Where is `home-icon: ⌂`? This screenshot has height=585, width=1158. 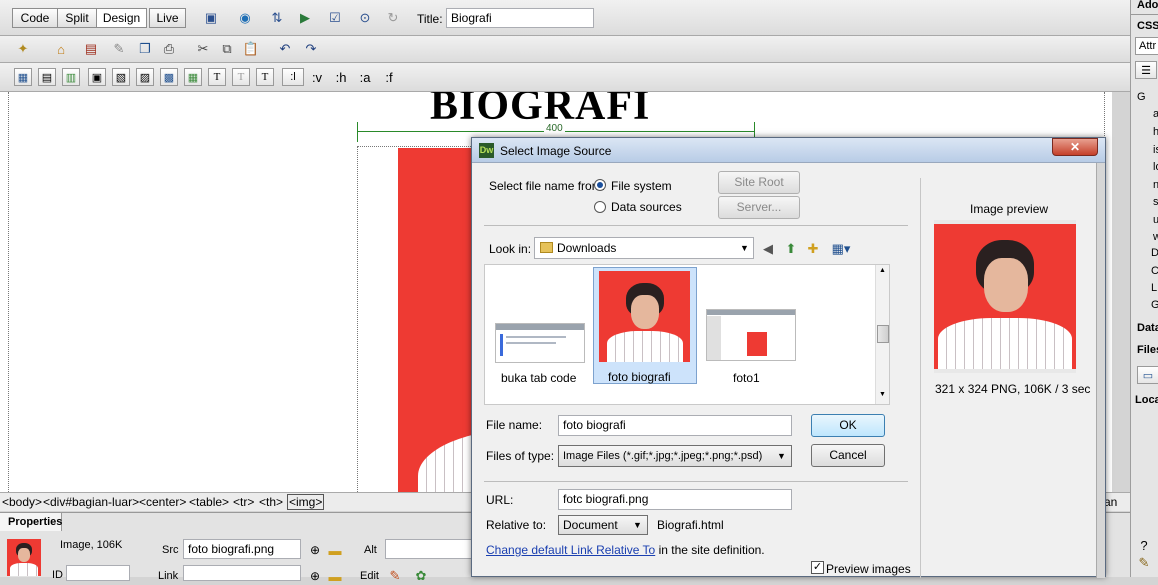
home-icon: ⌂ is located at coordinates (61, 49).